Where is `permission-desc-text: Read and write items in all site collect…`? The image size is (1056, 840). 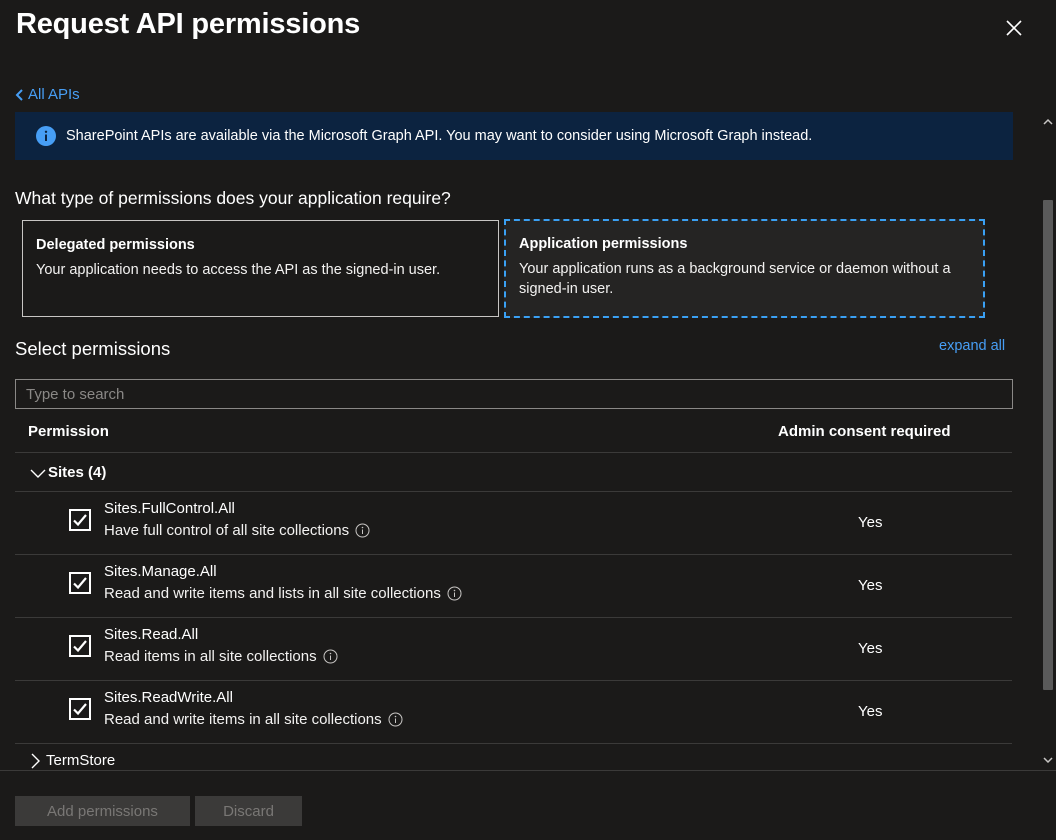 permission-desc-text: Read and write items in all site collect… is located at coordinates (243, 719).